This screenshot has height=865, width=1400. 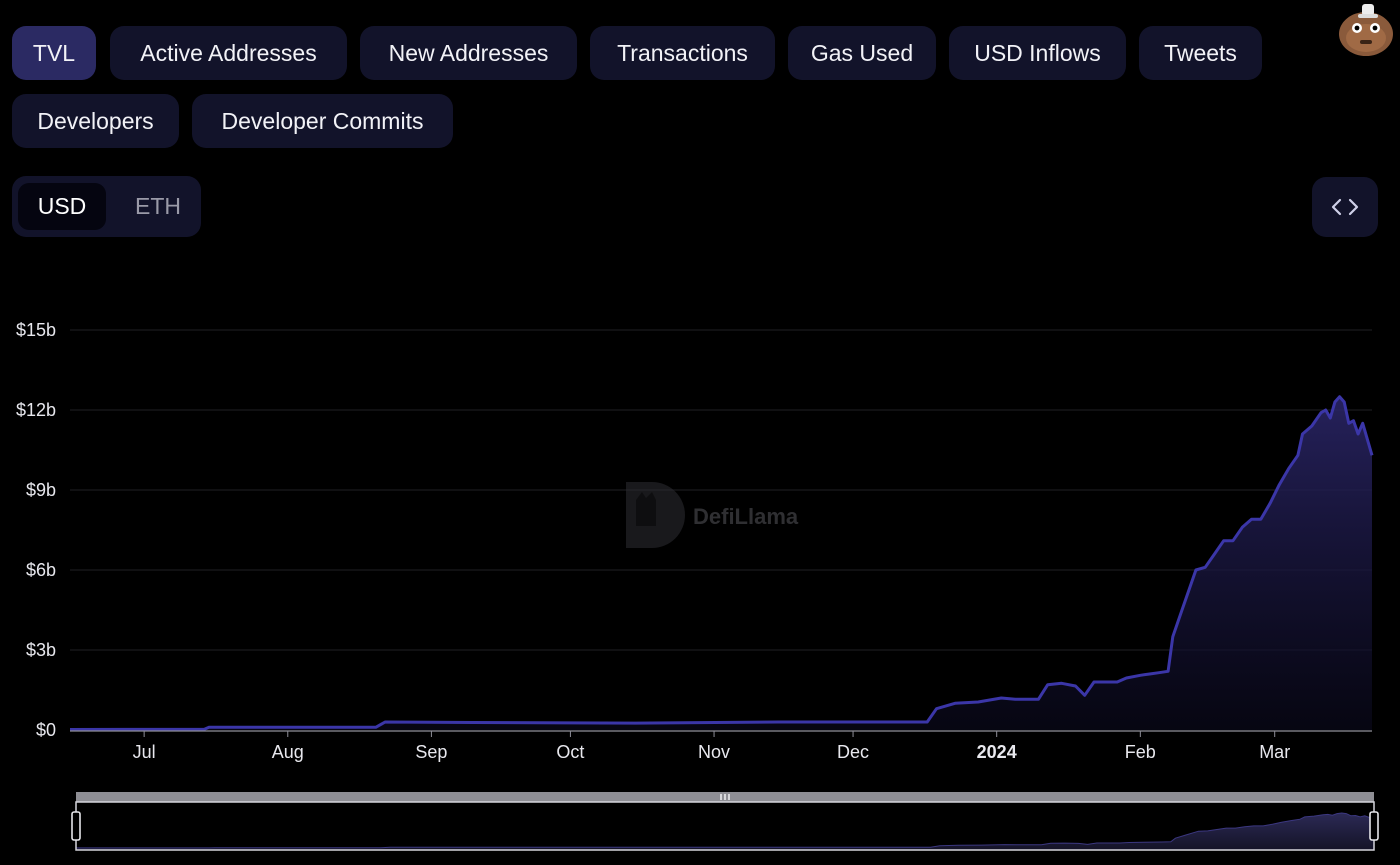 I want to click on y-tick-label: $6b, so click(x=41, y=570).